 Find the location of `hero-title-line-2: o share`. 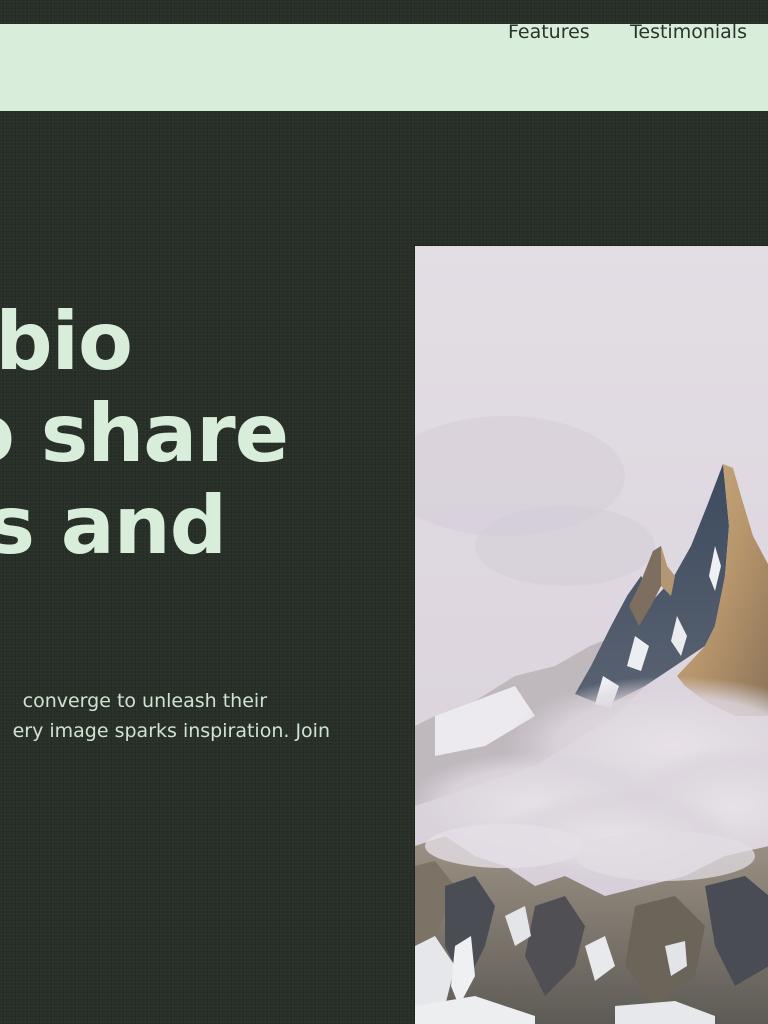

hero-title-line-2: o share is located at coordinates (144, 433).